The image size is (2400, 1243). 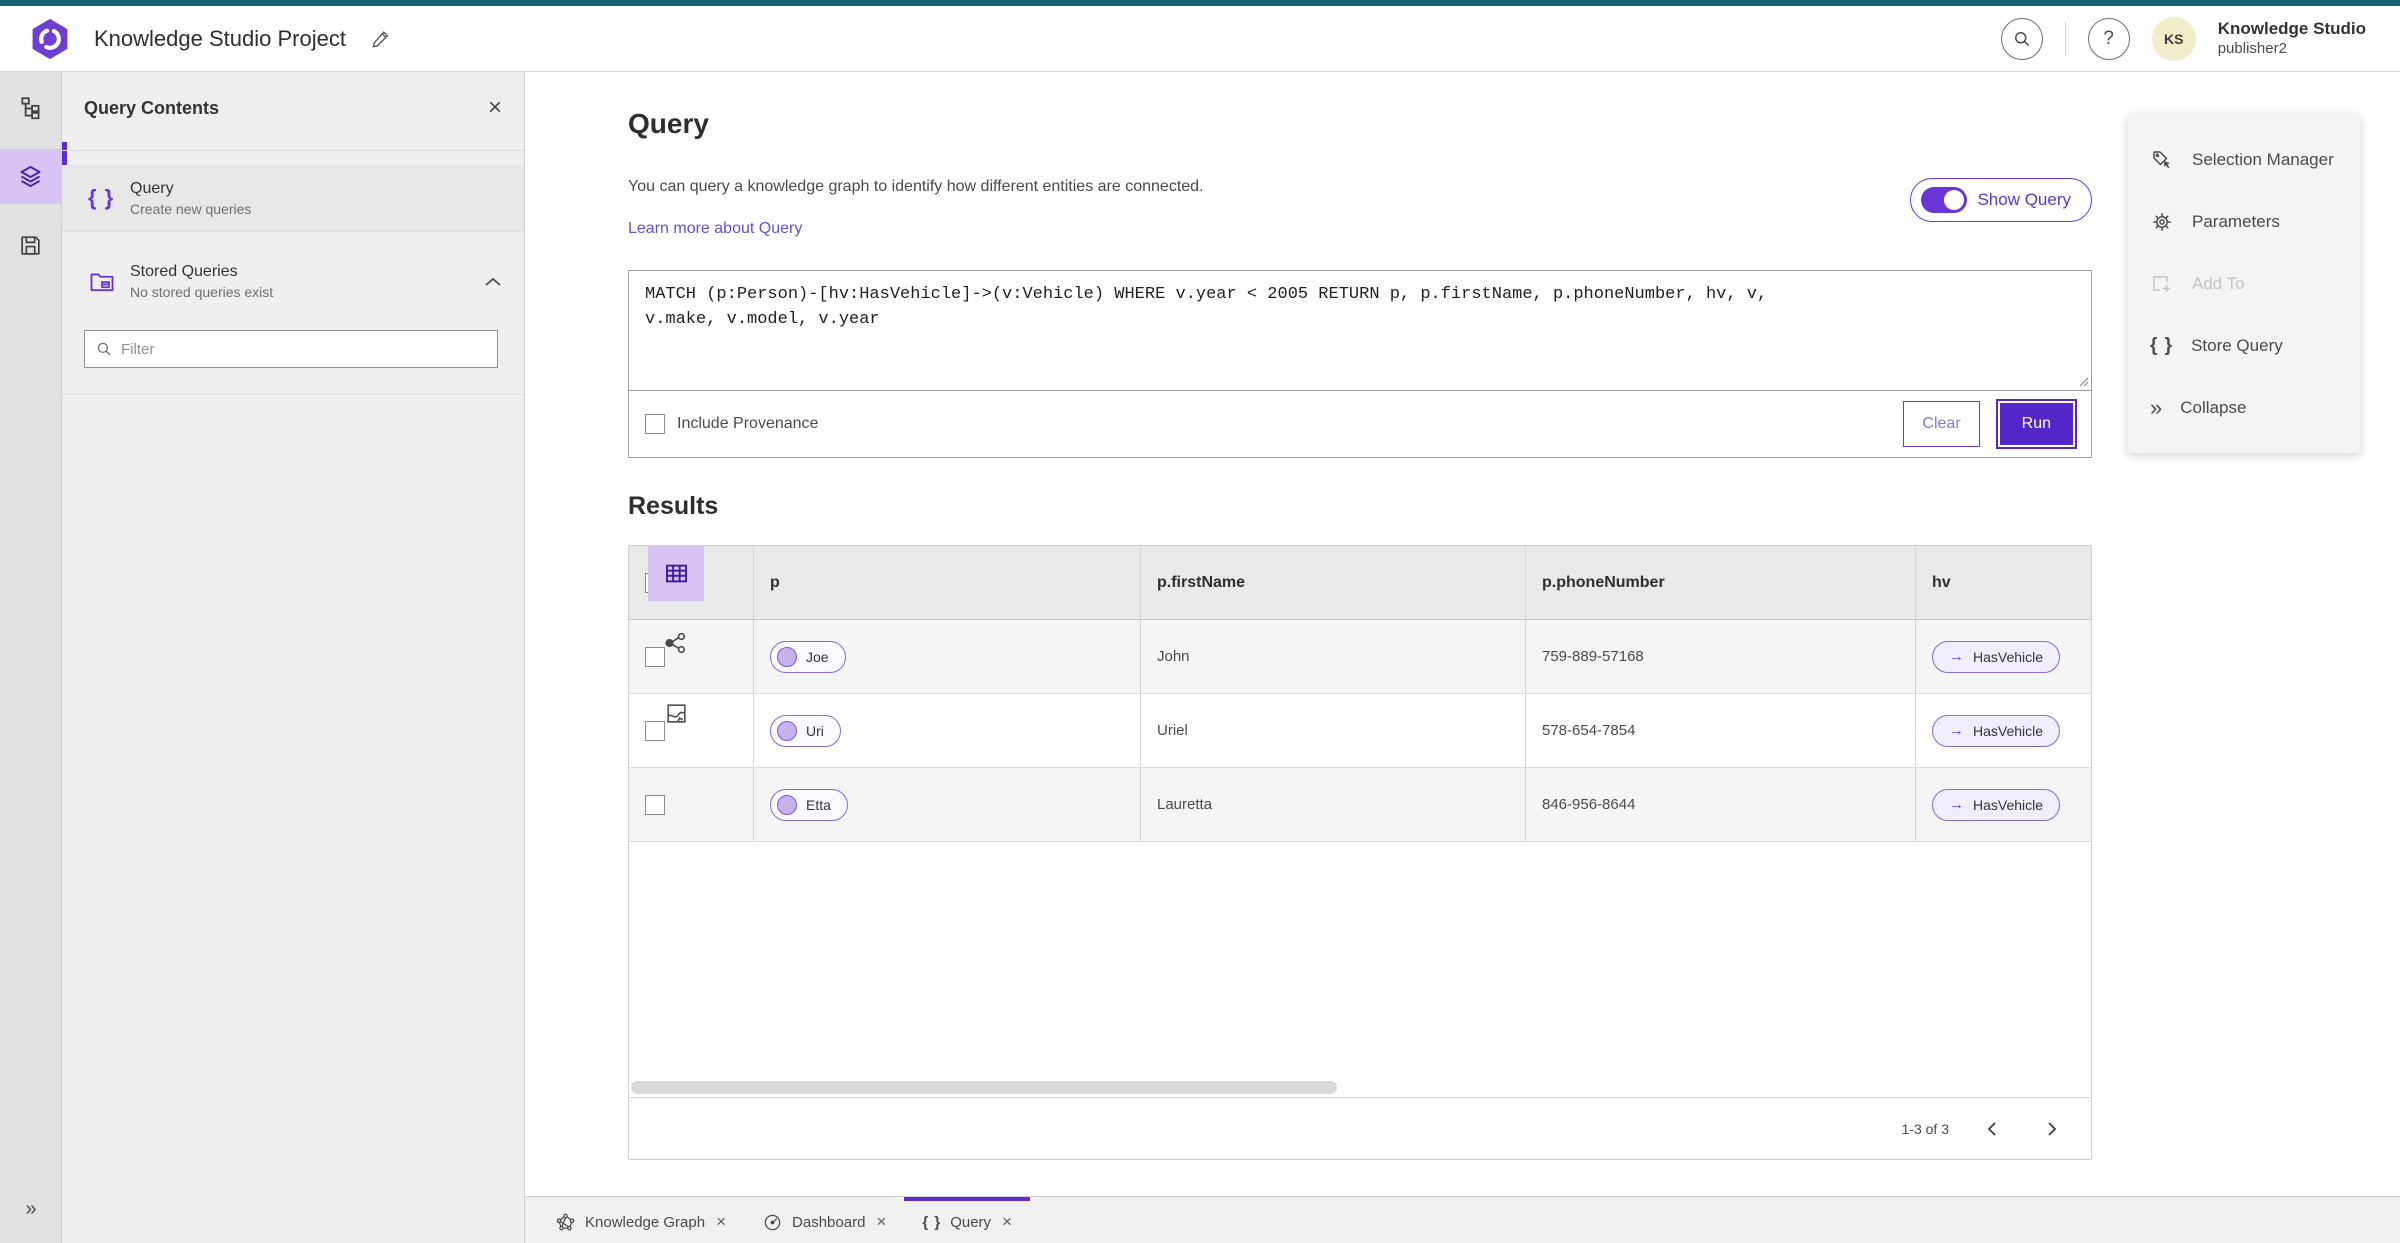 I want to click on previous-page-button, so click(x=1992, y=1129).